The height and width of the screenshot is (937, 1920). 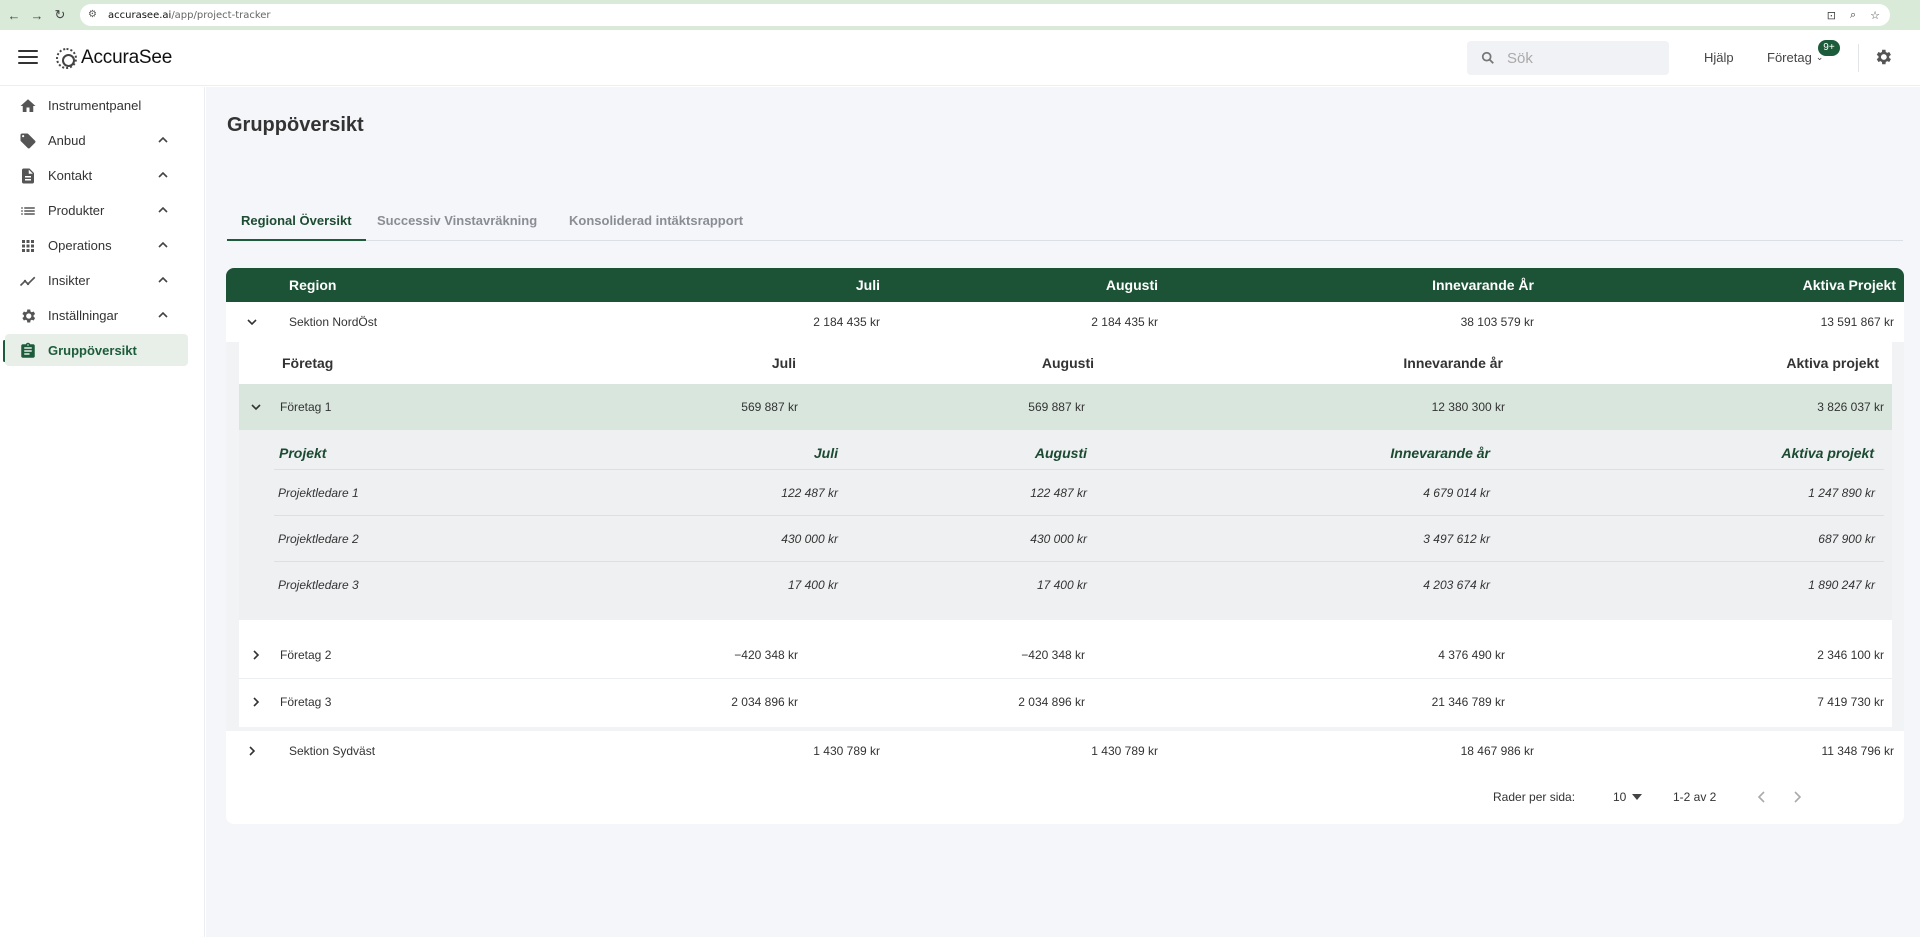 I want to click on project-aktiva-projekt: 1 247 890 kr, so click(x=1841, y=492).